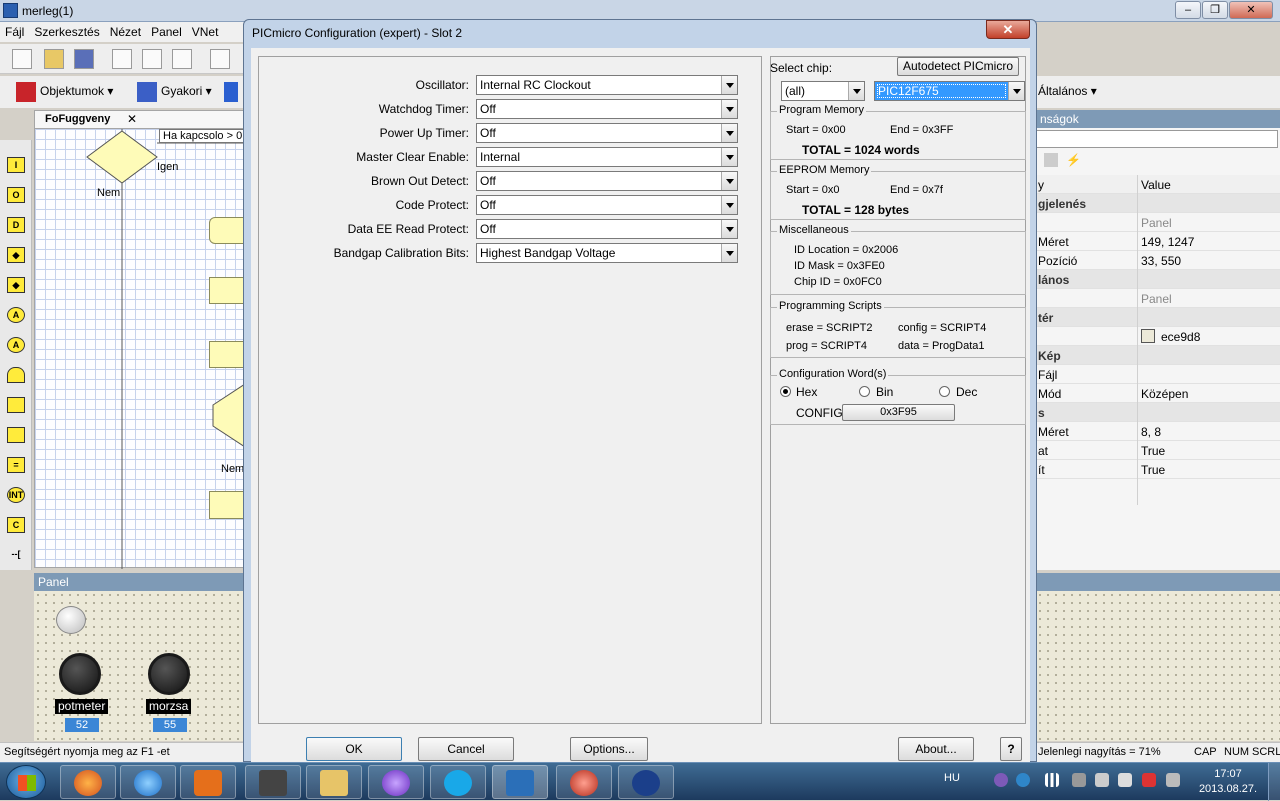 Image resolution: width=1280 pixels, height=801 pixels. I want to click on restore-button: ❐, so click(1215, 10).